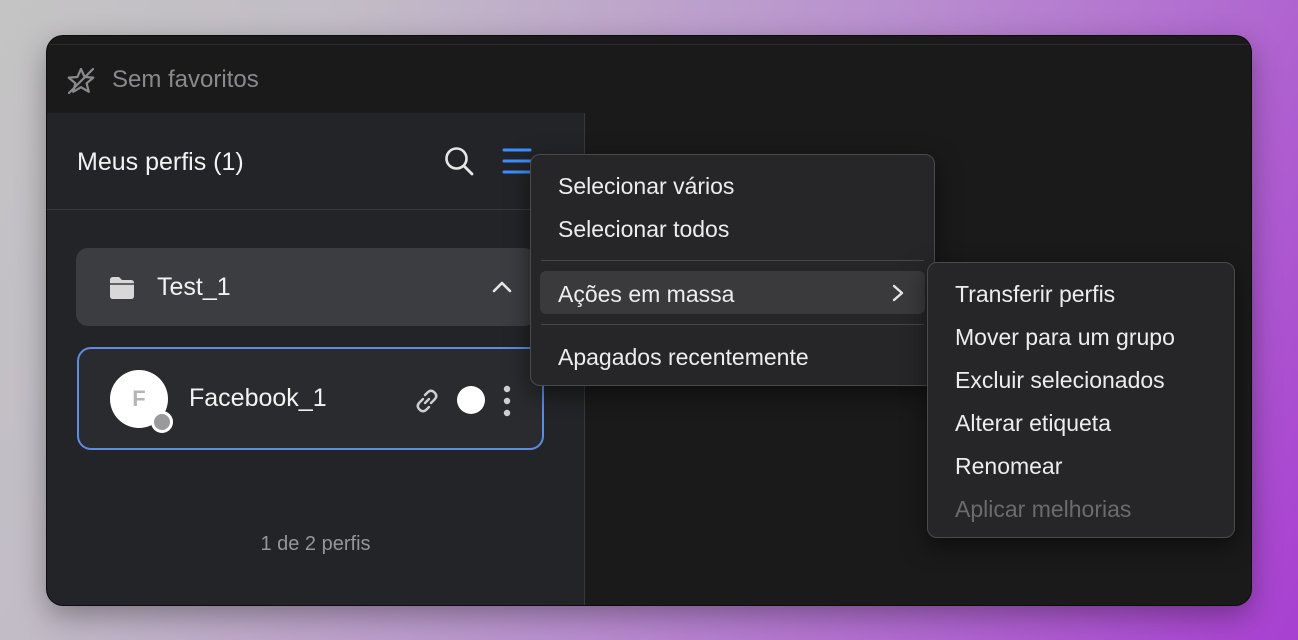 This screenshot has width=1298, height=640. I want to click on menu-item-recently-deleted: Apagados recentemente, so click(683, 357).